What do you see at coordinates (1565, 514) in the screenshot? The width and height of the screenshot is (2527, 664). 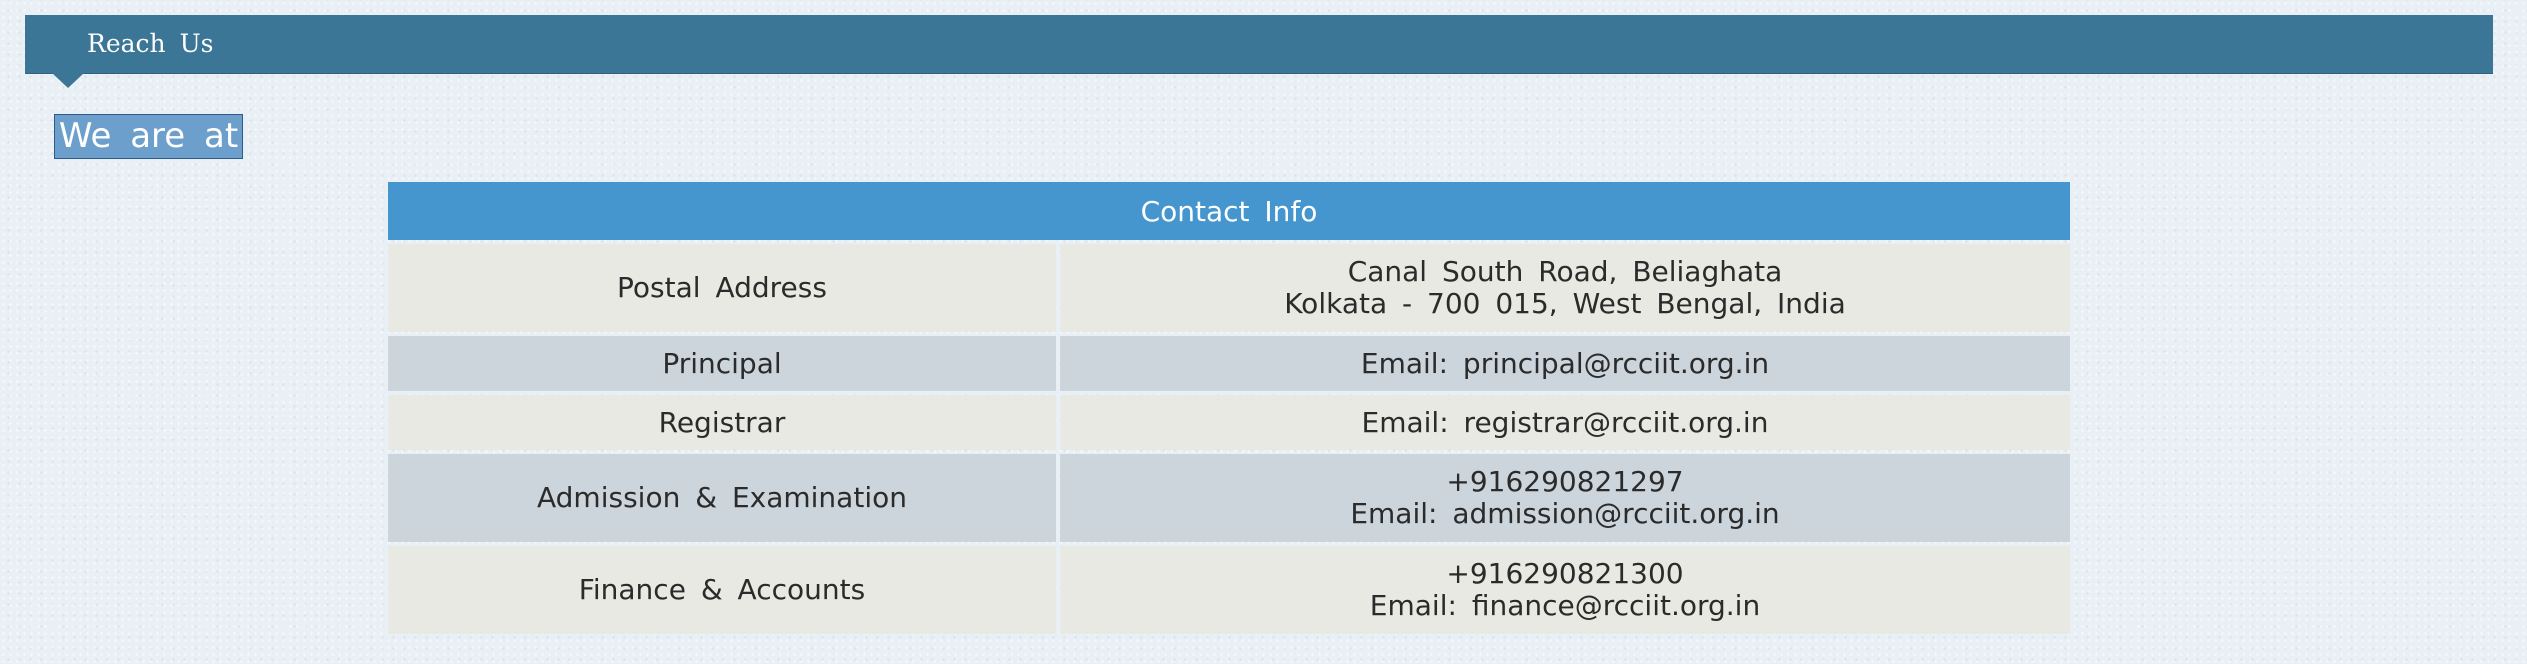 I see `admission-email: Email: admission@rcciit.org.in` at bounding box center [1565, 514].